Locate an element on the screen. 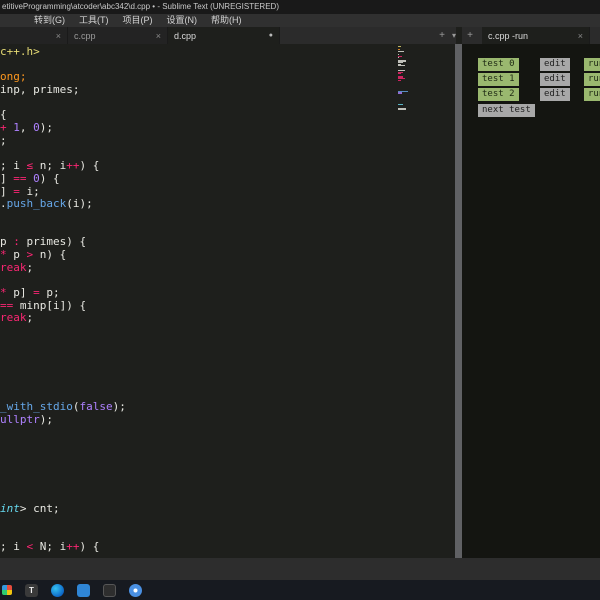  code-line: + 1, 0); is located at coordinates (26, 128).